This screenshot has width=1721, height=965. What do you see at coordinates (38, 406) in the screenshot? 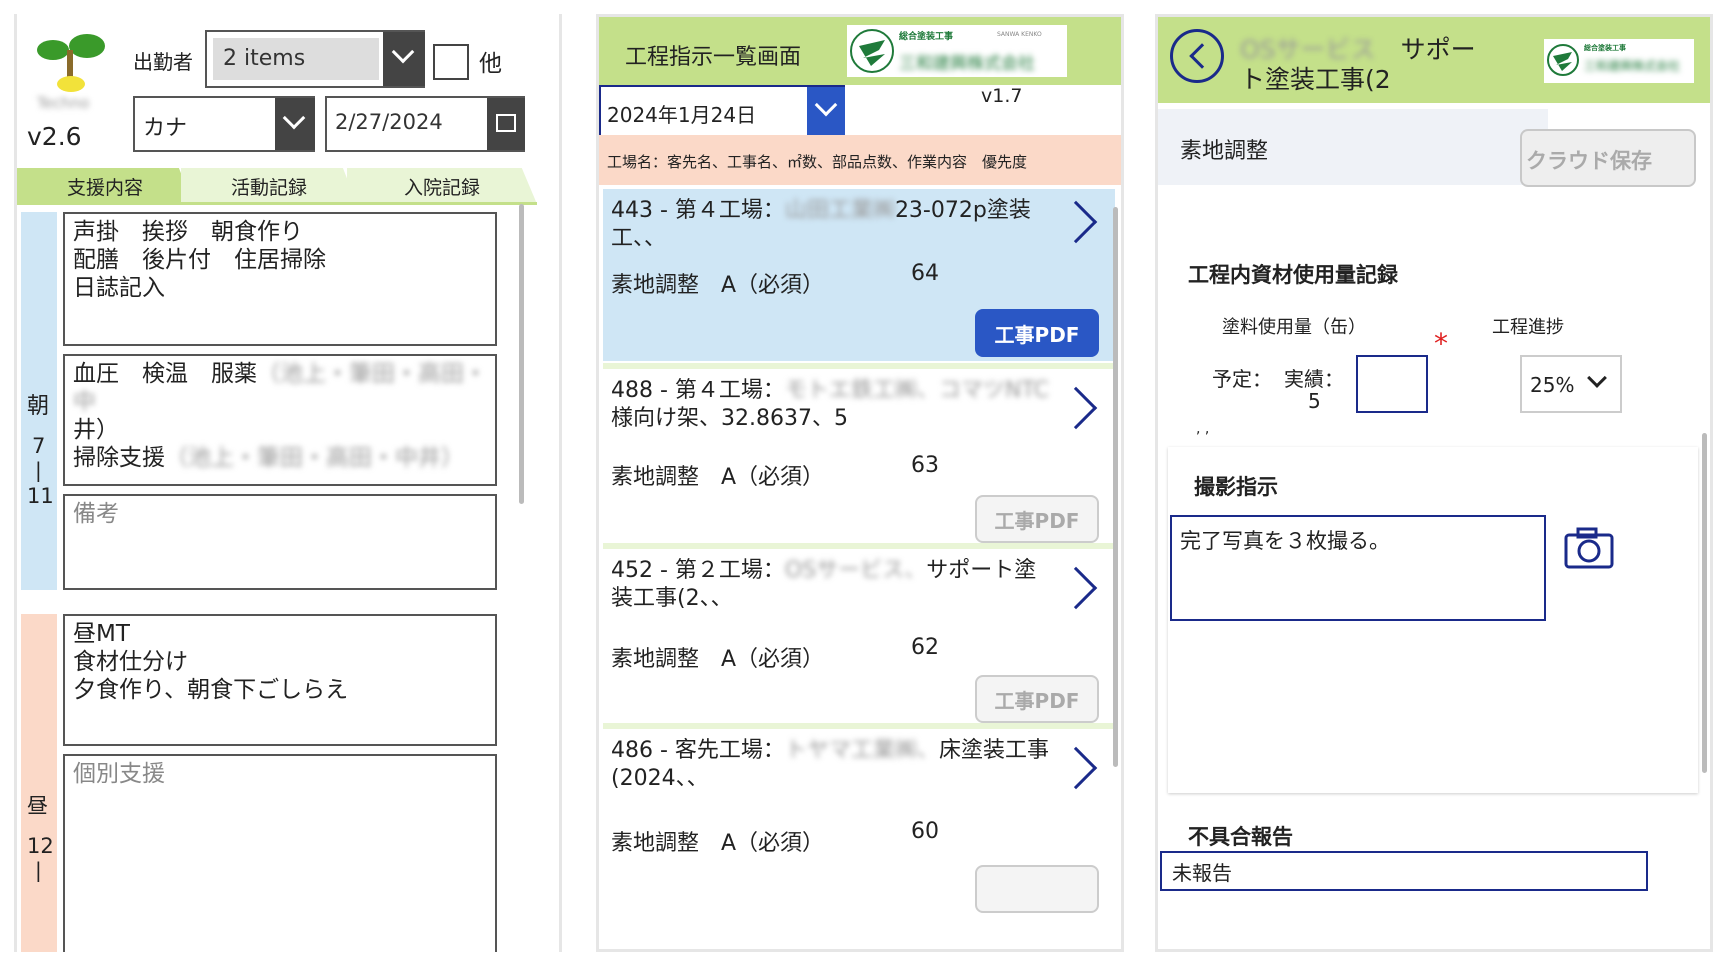
I see `morning-label: 朝` at bounding box center [38, 406].